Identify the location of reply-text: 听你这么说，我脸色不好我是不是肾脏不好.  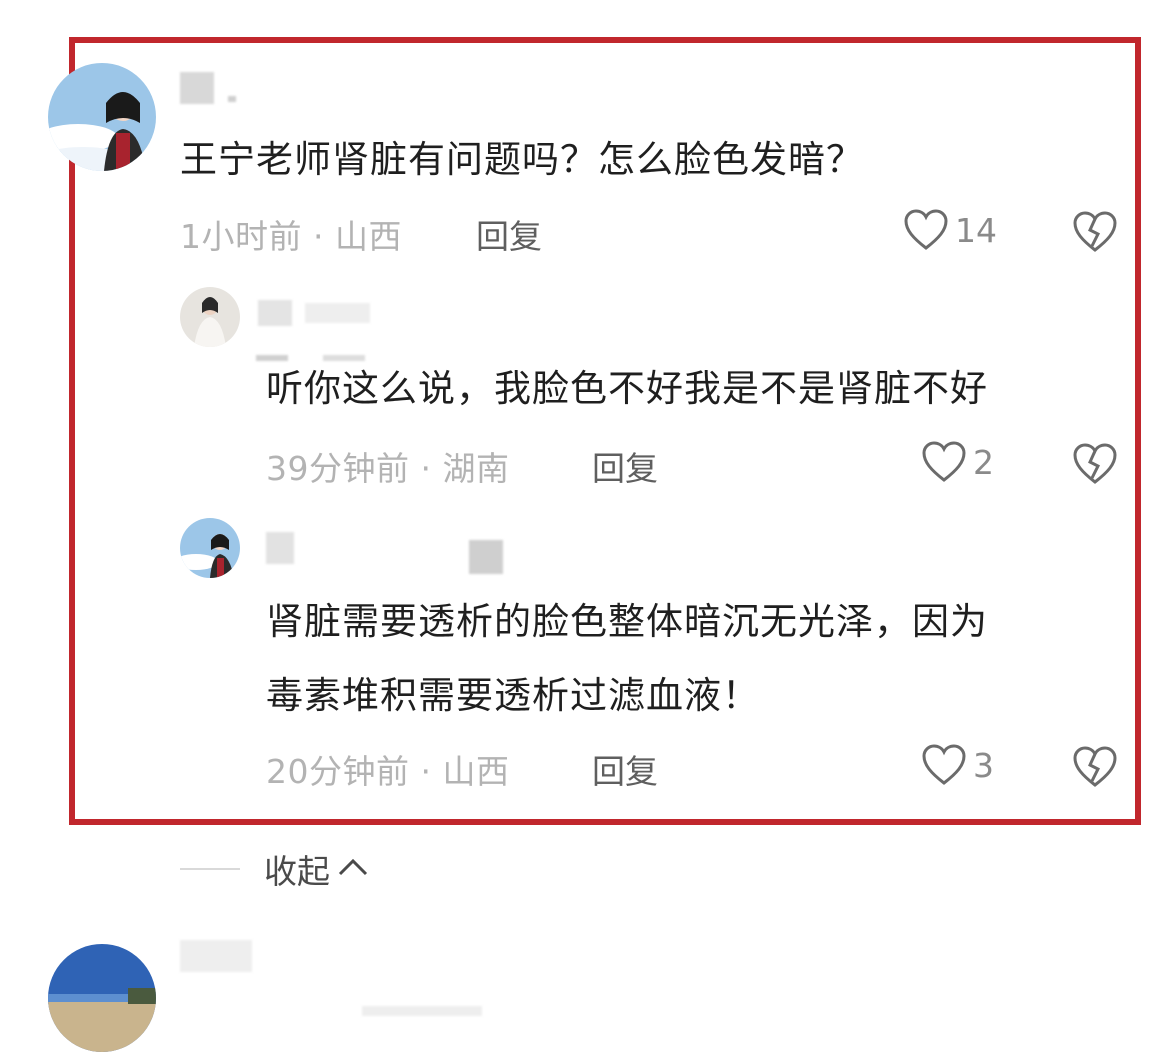
(627, 388).